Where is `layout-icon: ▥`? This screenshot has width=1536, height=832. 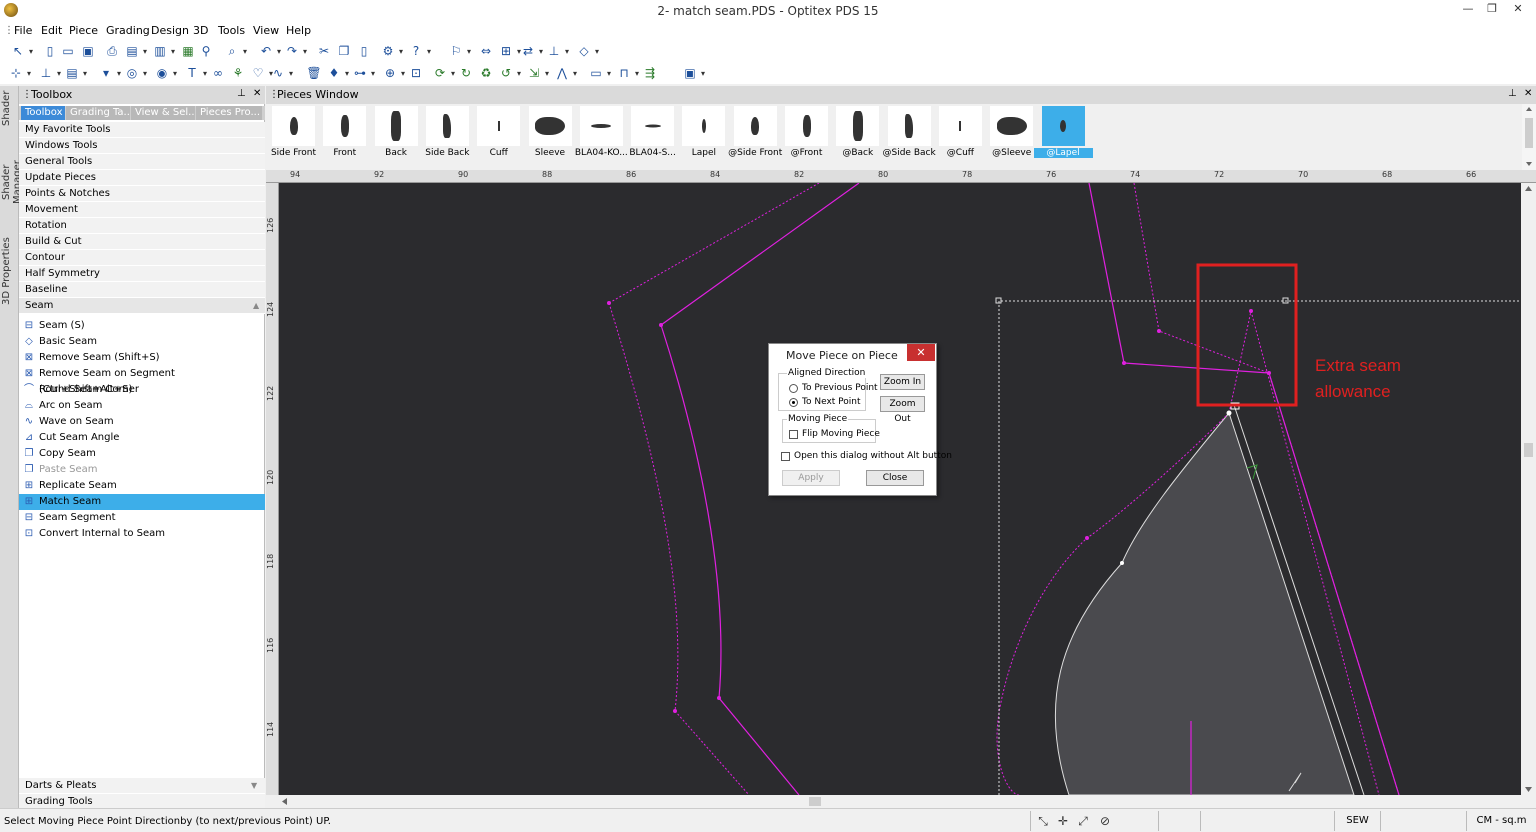 layout-icon: ▥ is located at coordinates (163, 51).